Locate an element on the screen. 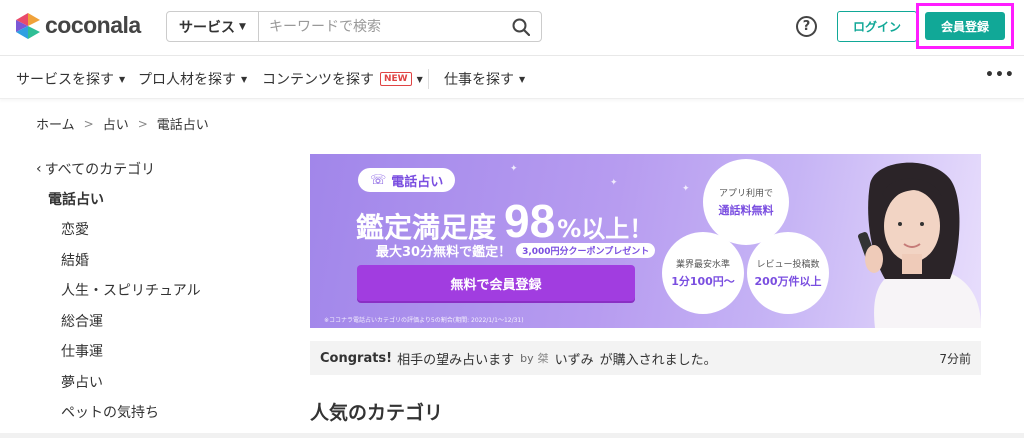 The width and height of the screenshot is (1024, 438). headline-number: 98 is located at coordinates (530, 221).